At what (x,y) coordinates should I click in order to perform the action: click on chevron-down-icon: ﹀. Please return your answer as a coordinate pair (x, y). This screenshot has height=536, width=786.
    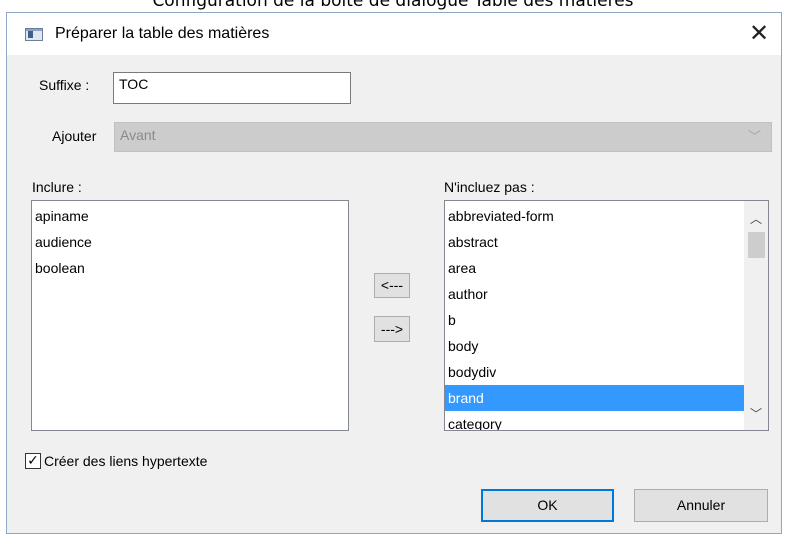
    Looking at the image, I should click on (754, 137).